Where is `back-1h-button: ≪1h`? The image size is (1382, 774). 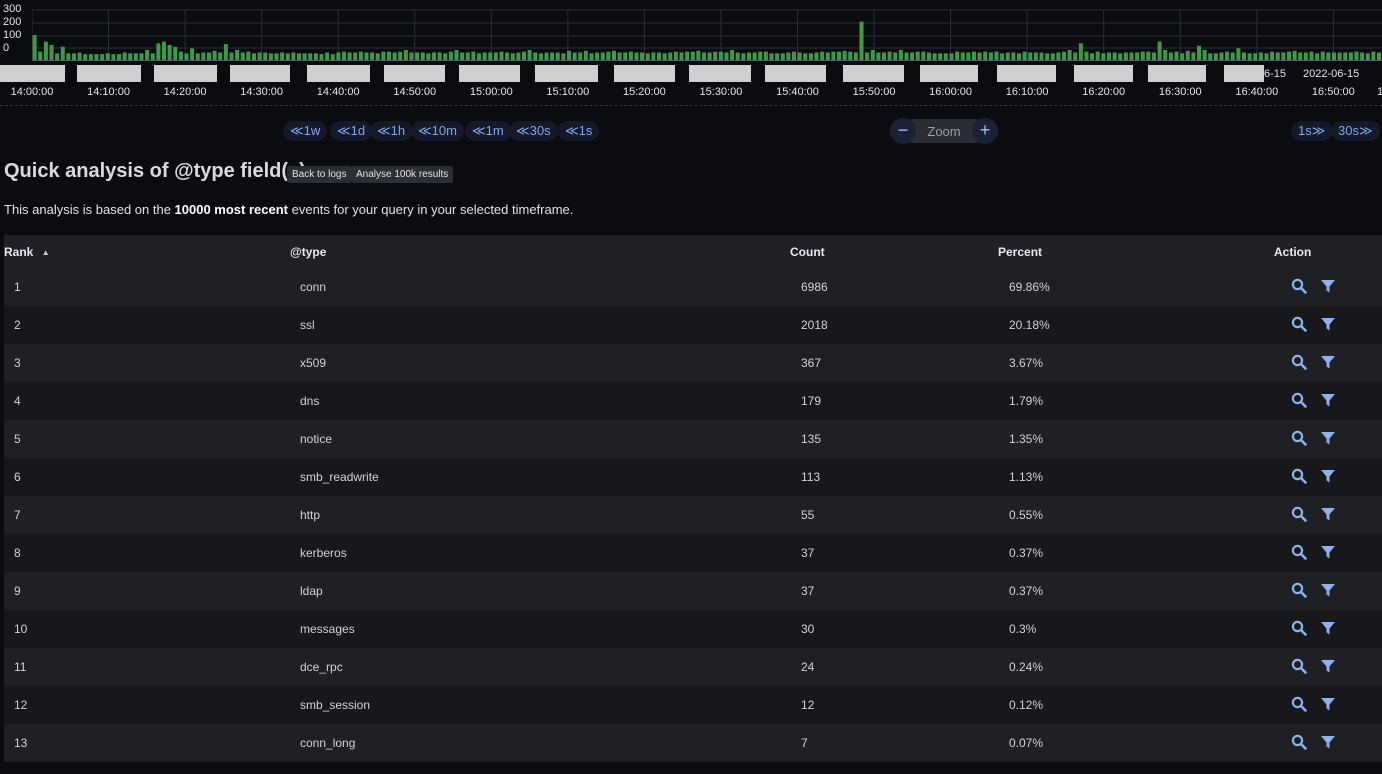 back-1h-button: ≪1h is located at coordinates (391, 131).